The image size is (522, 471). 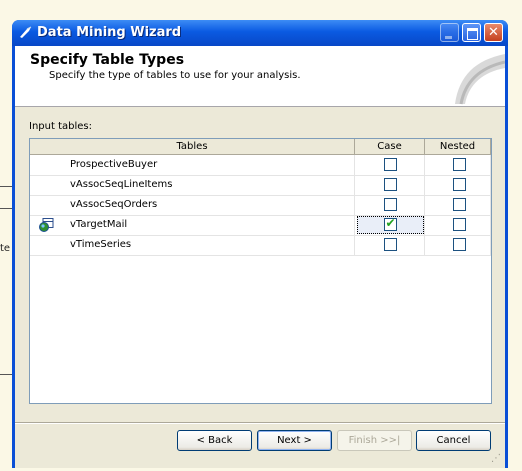 What do you see at coordinates (260, 423) in the screenshot?
I see `footer-separator` at bounding box center [260, 423].